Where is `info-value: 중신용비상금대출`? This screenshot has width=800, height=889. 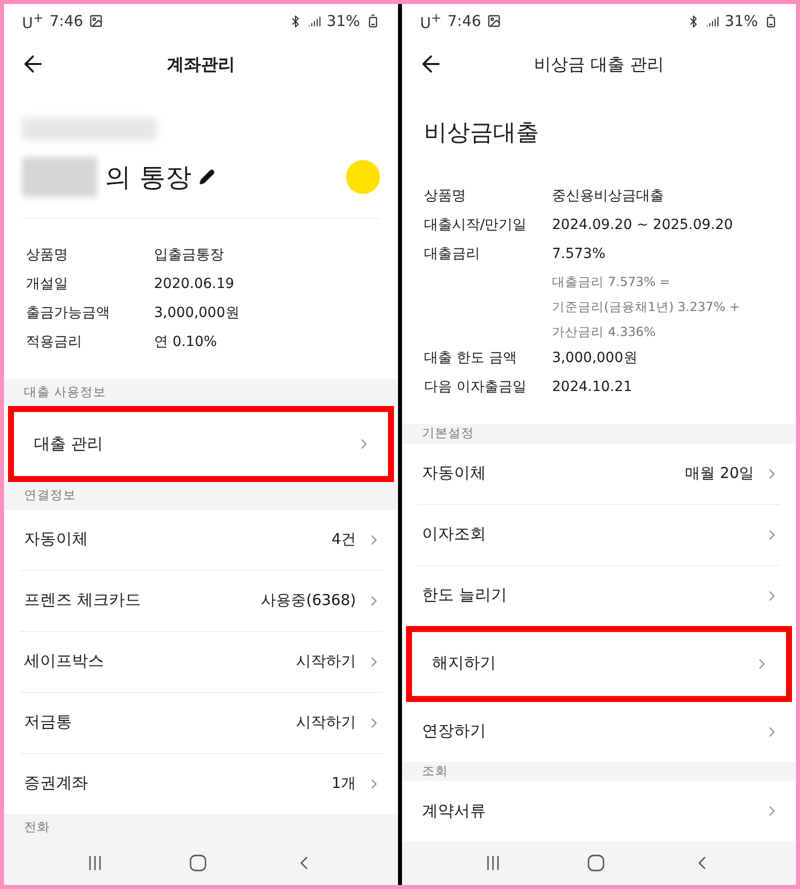
info-value: 중신용비상금대출 is located at coordinates (608, 196).